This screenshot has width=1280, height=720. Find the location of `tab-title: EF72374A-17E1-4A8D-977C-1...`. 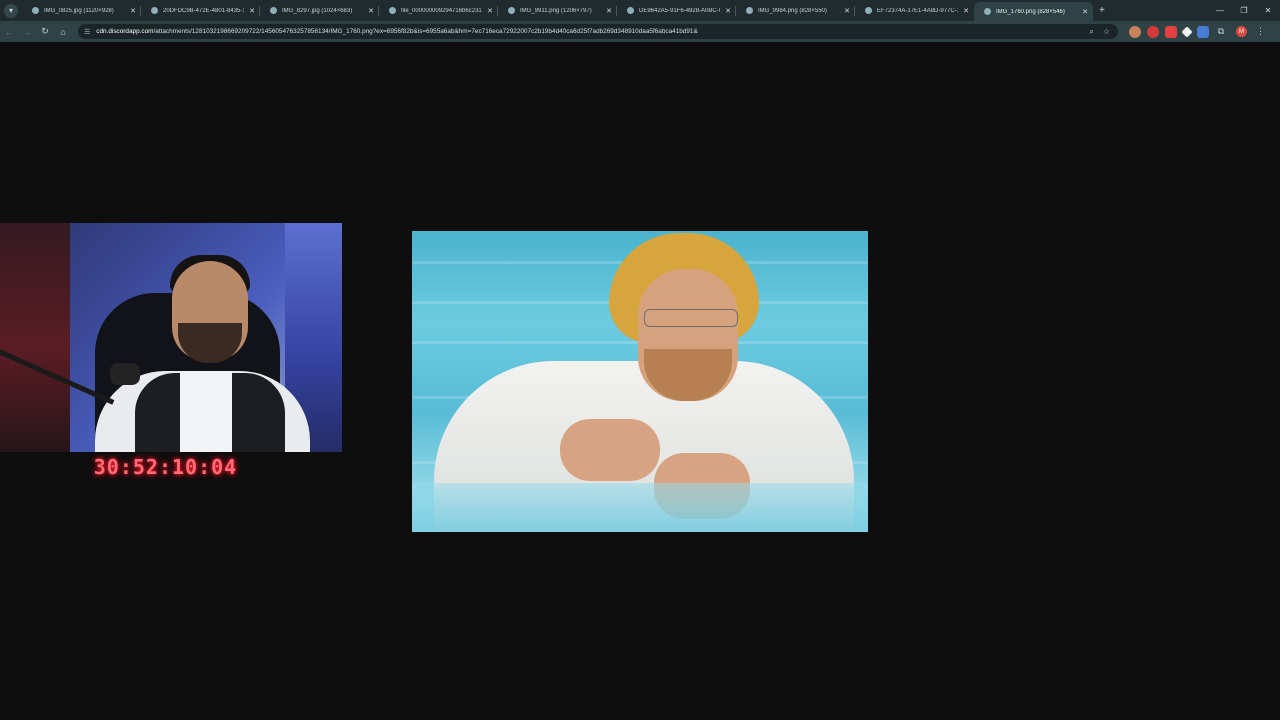

tab-title: EF72374A-17E1-4A8D-977C-1... is located at coordinates (917, 10).